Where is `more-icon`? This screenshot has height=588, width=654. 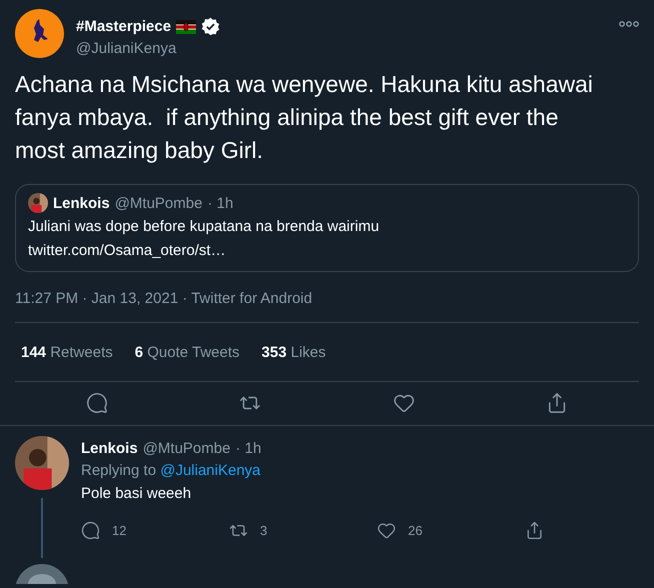 more-icon is located at coordinates (629, 24).